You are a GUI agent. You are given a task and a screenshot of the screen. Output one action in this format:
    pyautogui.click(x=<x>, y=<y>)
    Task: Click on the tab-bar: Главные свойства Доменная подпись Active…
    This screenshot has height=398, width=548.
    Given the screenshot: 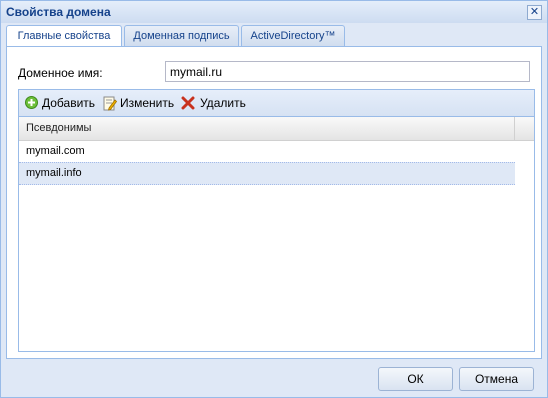 What is the action you would take?
    pyautogui.click(x=274, y=36)
    